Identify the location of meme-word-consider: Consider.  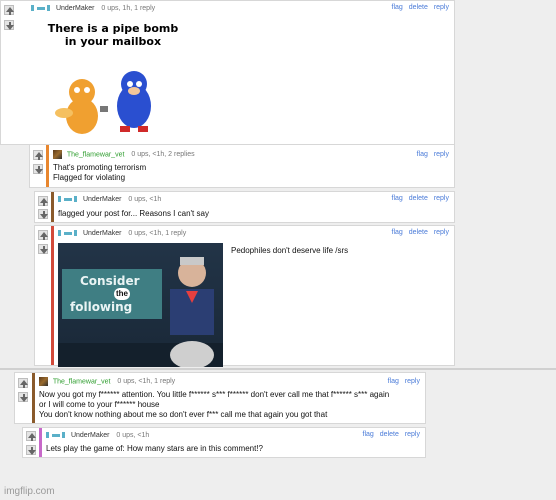
(110, 281).